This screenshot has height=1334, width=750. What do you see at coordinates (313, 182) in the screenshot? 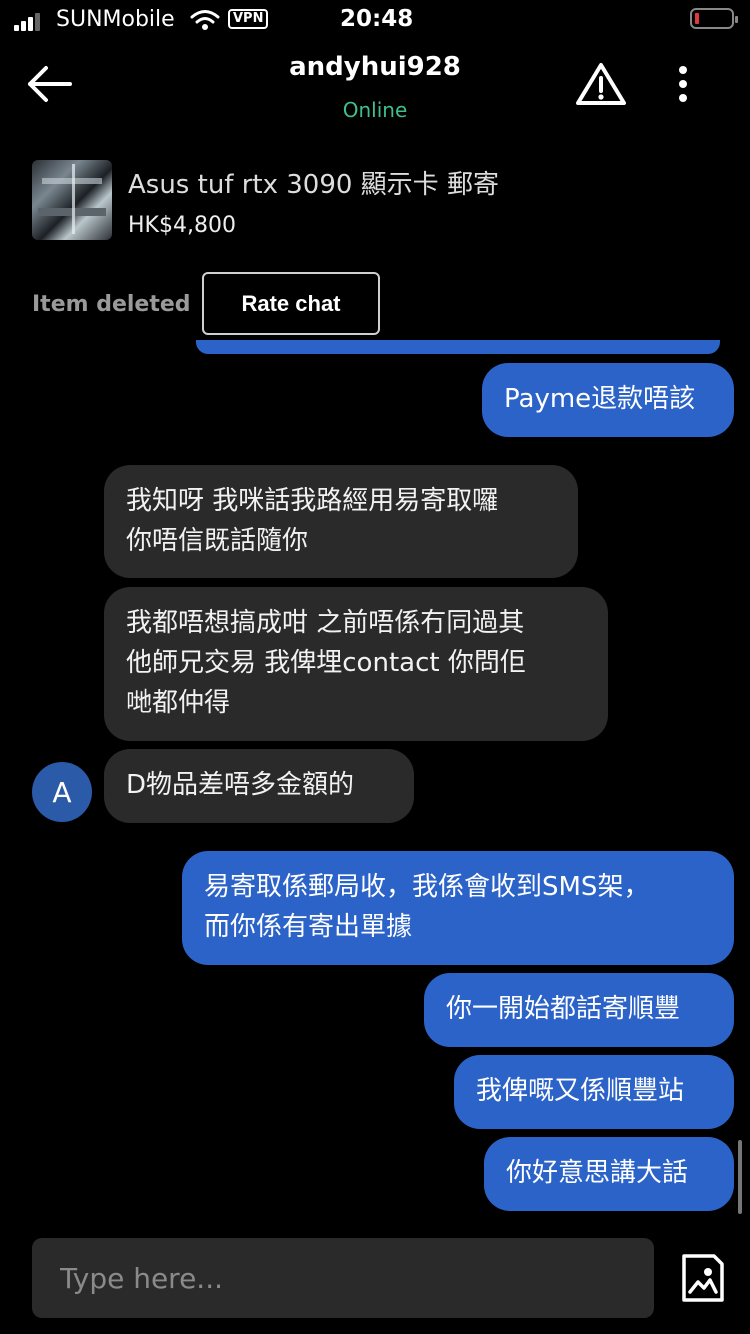
I see `listing-title: Asus tuf rtx 3090 顯示卡 郵寄` at bounding box center [313, 182].